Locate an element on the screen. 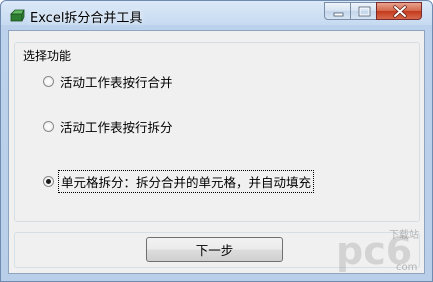  next-button: 下一步 is located at coordinates (214, 249).